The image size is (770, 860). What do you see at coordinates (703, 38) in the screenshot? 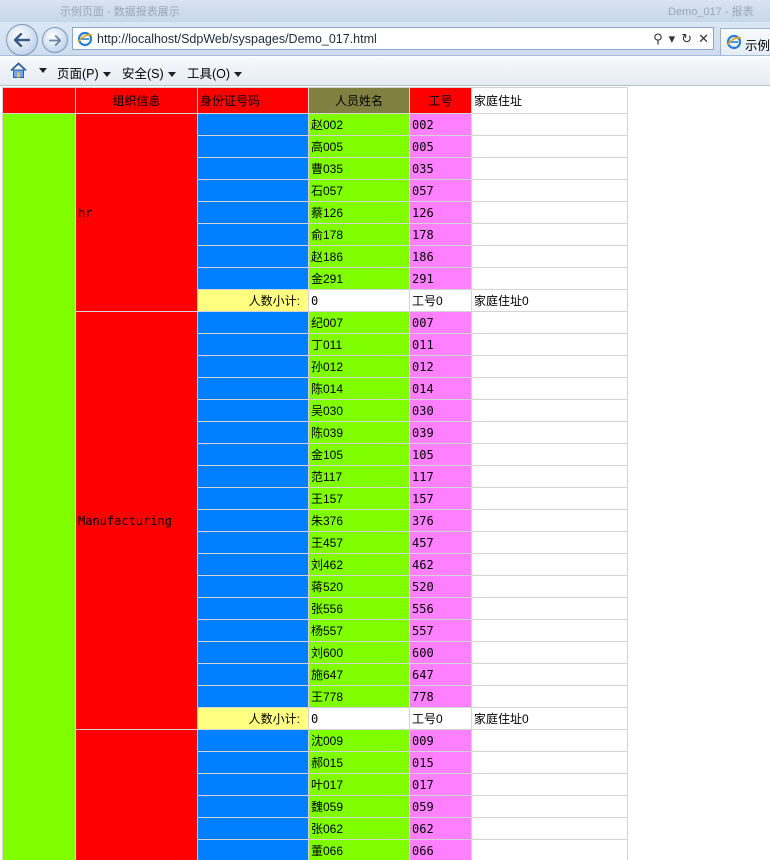
I see `stop-icon: ✕` at bounding box center [703, 38].